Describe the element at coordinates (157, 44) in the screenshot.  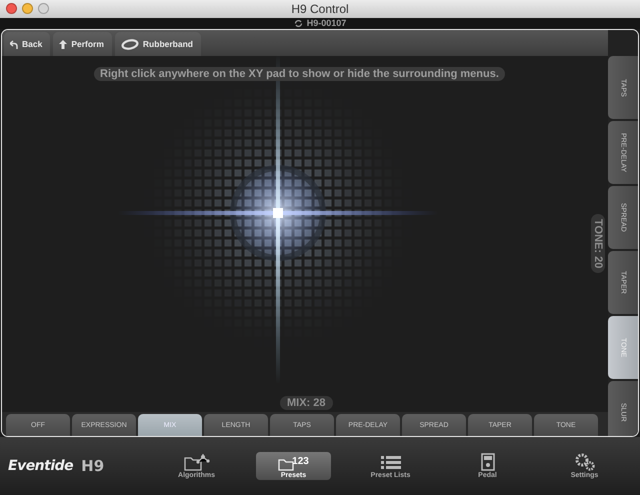
I see `rubberband-button: Rubberband` at that location.